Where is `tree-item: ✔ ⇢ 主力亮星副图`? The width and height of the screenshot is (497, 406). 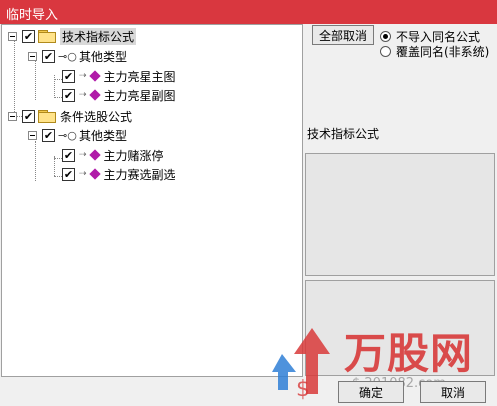 tree-item: ✔ ⇢ 主力亮星副图 is located at coordinates (119, 95).